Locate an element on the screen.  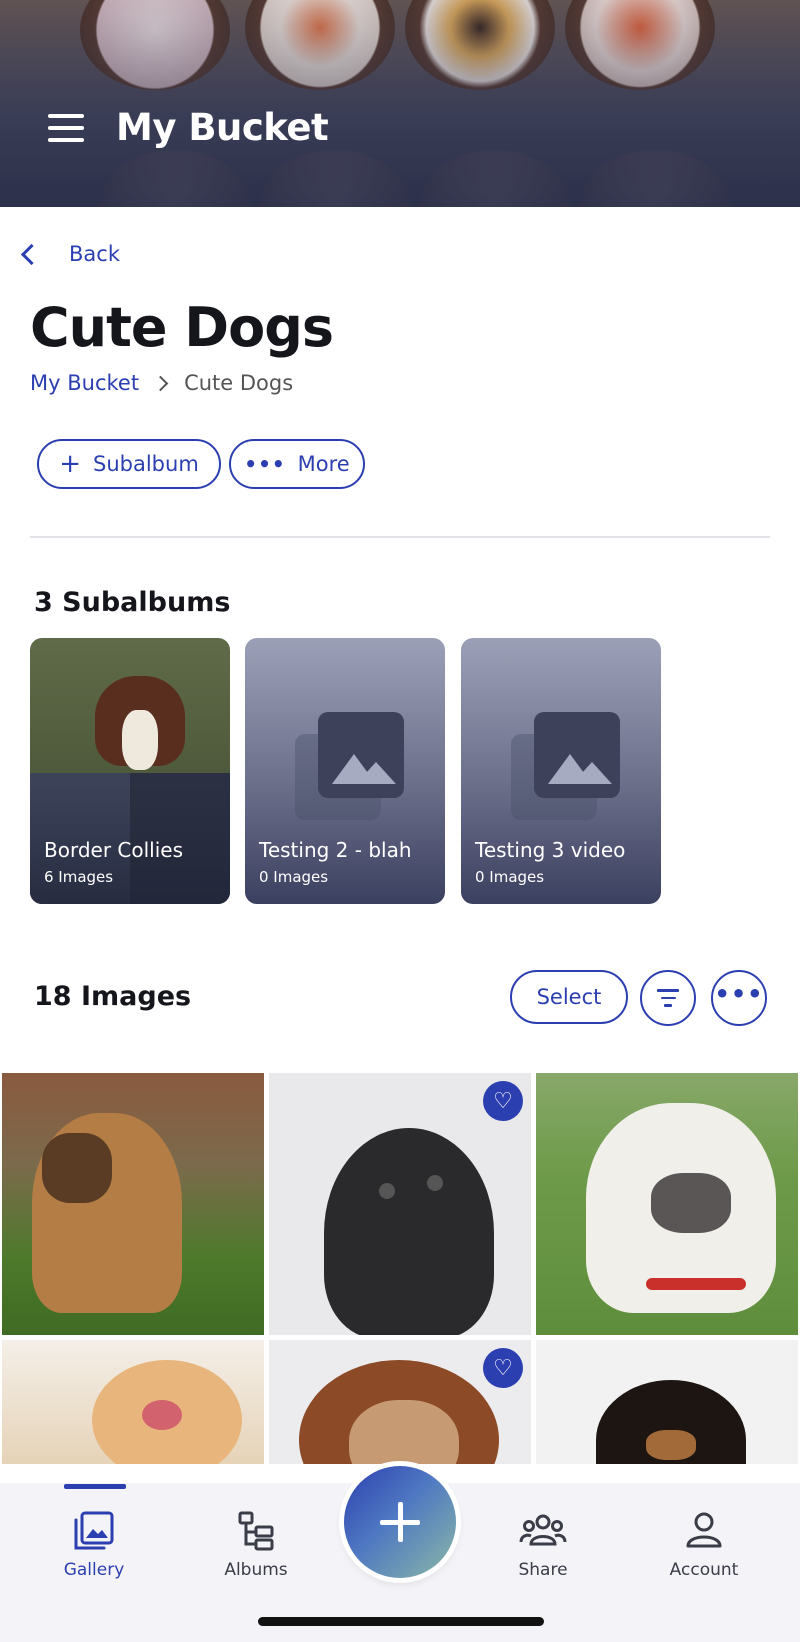
more-button: ••• More is located at coordinates (297, 464).